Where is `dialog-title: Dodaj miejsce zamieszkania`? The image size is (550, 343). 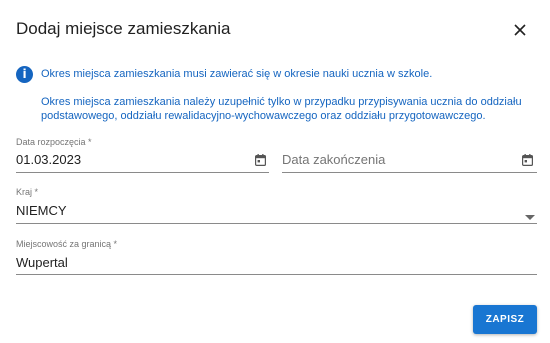
dialog-title: Dodaj miejsce zamieszkania is located at coordinates (123, 28).